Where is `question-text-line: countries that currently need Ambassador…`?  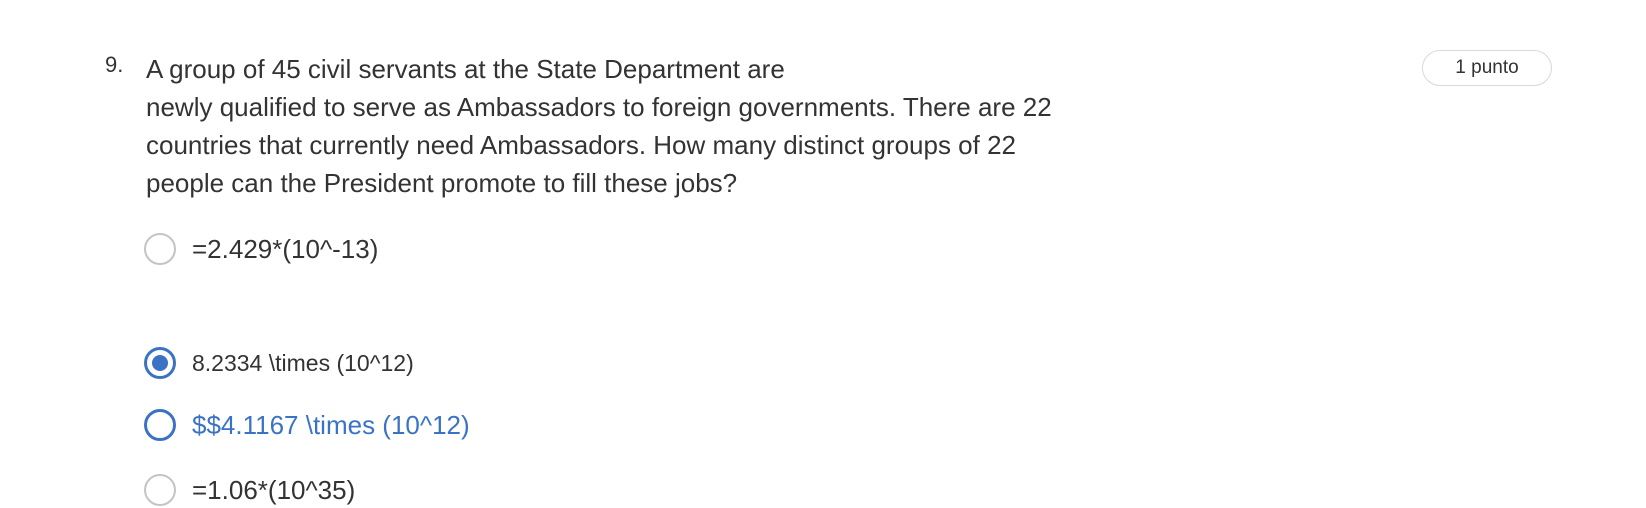 question-text-line: countries that currently need Ambassador… is located at coordinates (581, 145).